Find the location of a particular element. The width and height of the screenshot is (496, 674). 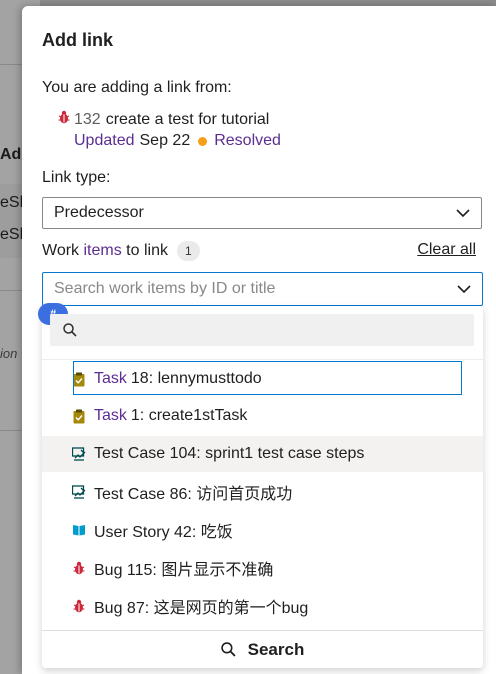

result-item: User Story 42: 吃饭 is located at coordinates (262, 530).